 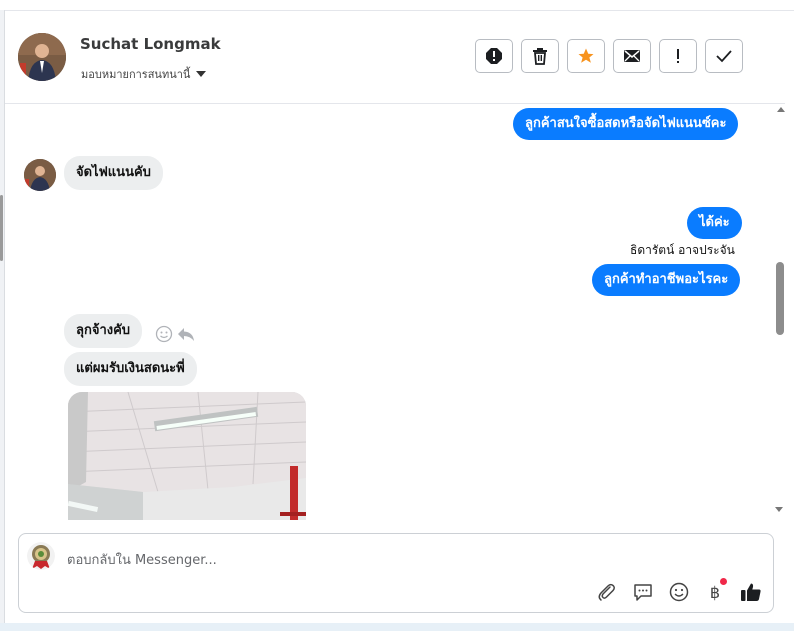 I want to click on assign-conversation-dropdown: มอบหมายการสนทนานี้, so click(x=144, y=74).